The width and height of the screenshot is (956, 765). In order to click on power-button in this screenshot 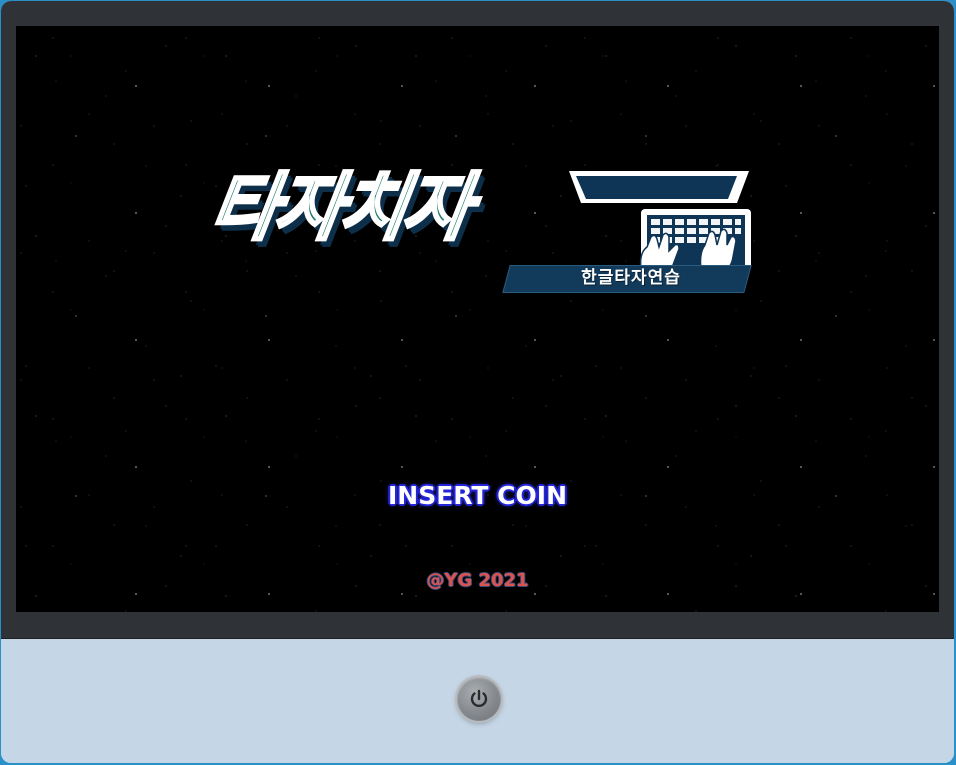, I will do `click(479, 699)`.